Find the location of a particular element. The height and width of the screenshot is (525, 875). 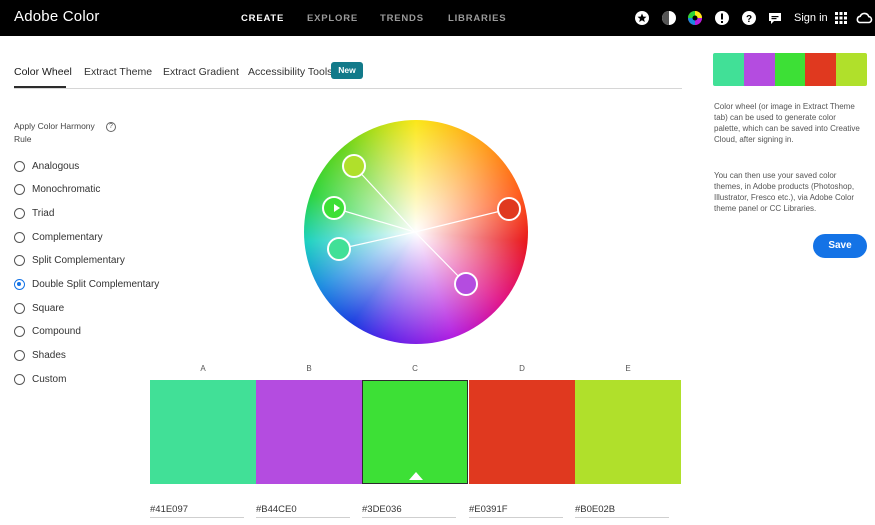

harmony-option-split-complementary: Split Complementary is located at coordinates (69, 260).